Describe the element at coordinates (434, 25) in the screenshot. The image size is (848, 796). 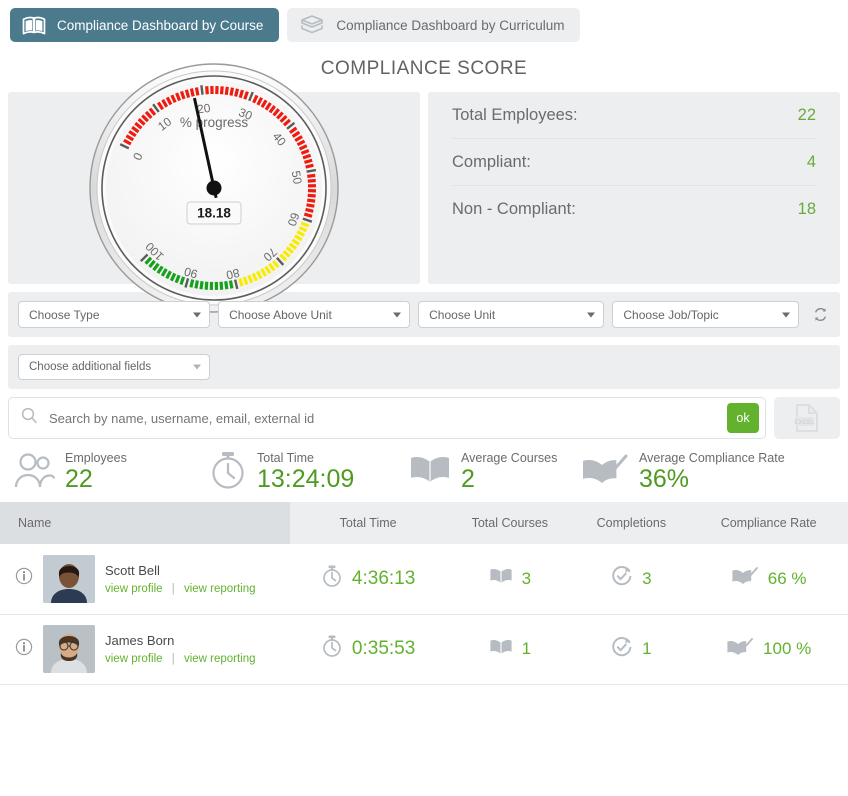
I see `tab-compliance-by-curriculum: Compliance Dashboard by Curriculum` at that location.